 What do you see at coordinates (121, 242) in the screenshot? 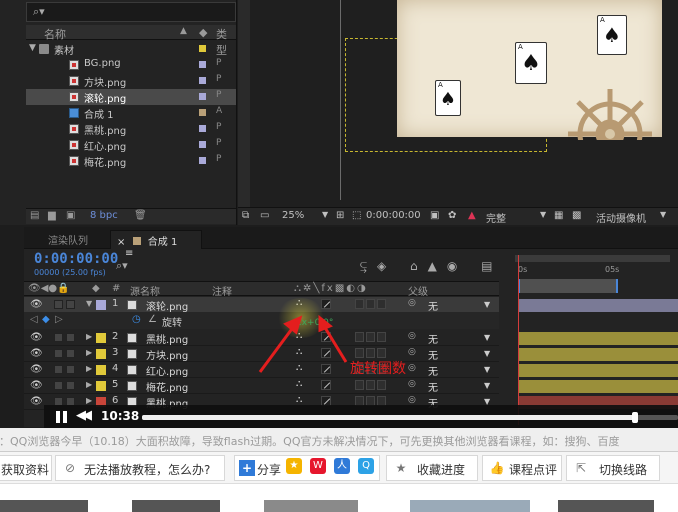
I see `close-icon: ×` at bounding box center [121, 242].